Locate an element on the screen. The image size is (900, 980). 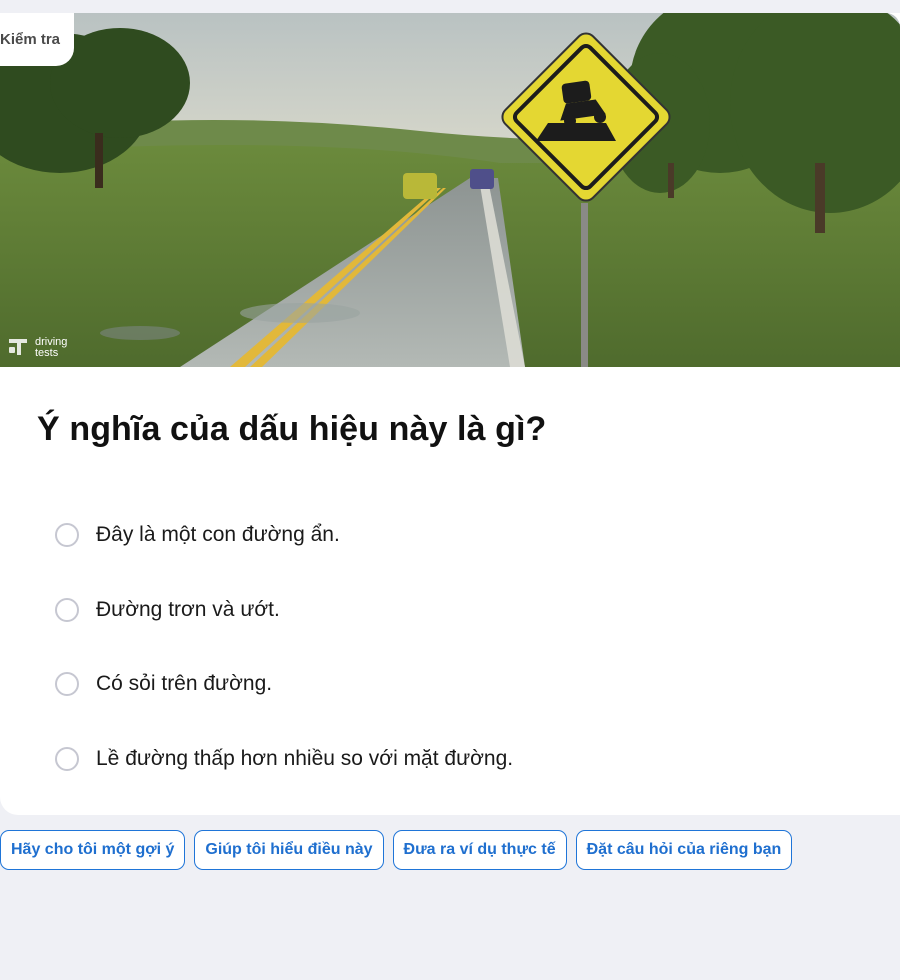
explain-chip-button: Giúp tôi hiểu điều này is located at coordinates (289, 850).